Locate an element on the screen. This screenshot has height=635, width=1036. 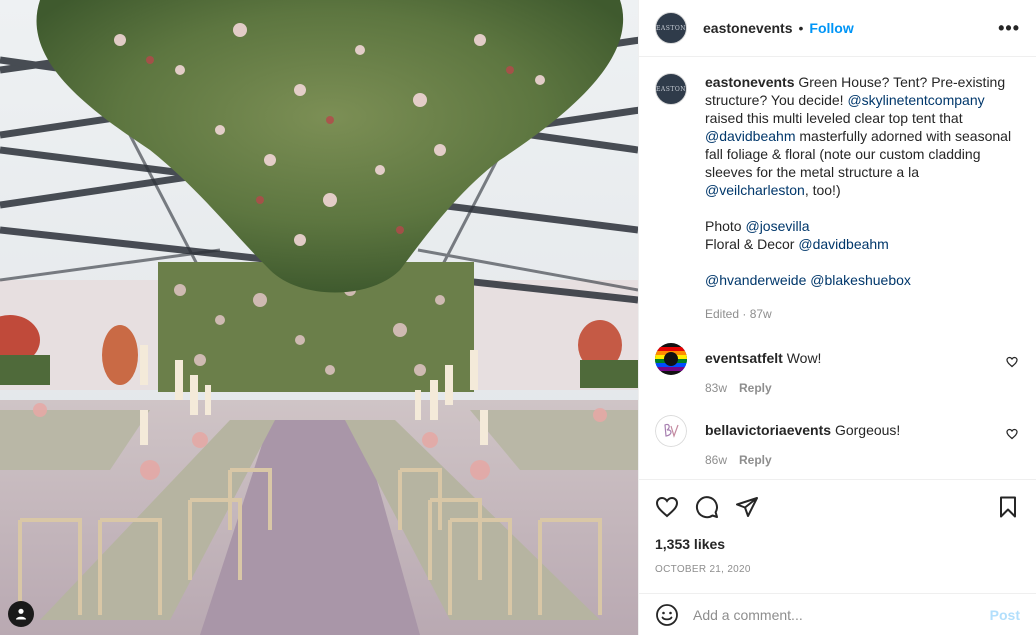
mention-link: @josevilla is located at coordinates (777, 226).